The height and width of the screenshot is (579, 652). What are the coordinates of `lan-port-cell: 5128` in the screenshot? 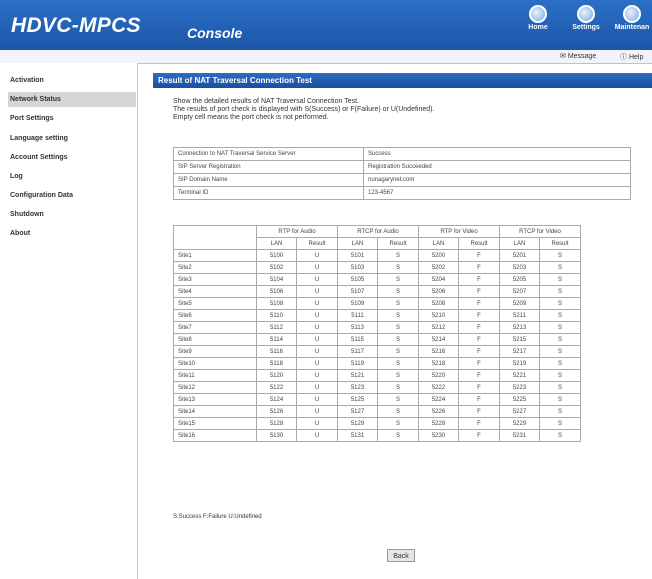 It's located at (276, 423).